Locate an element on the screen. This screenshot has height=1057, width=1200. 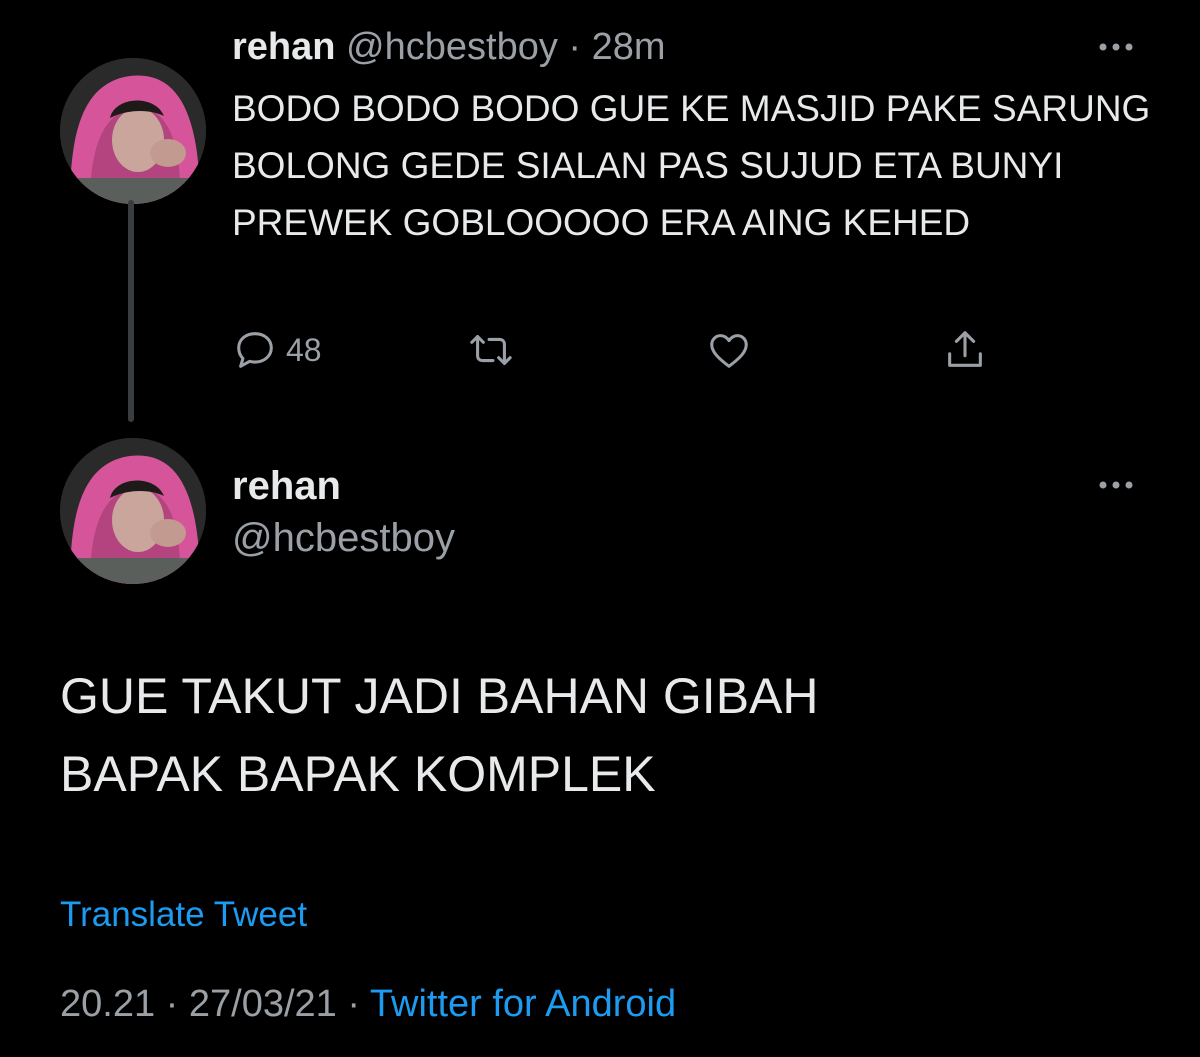
tweet-time: 20.21 is located at coordinates (108, 1004).